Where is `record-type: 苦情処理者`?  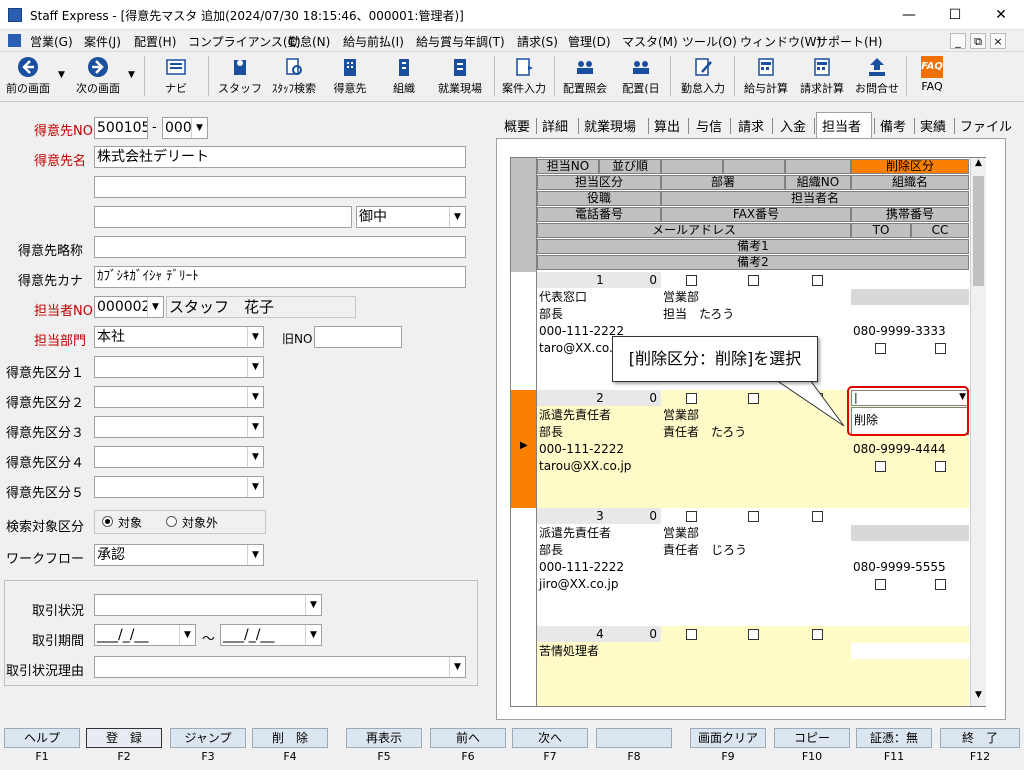
record-type: 苦情処理者 is located at coordinates (599, 651).